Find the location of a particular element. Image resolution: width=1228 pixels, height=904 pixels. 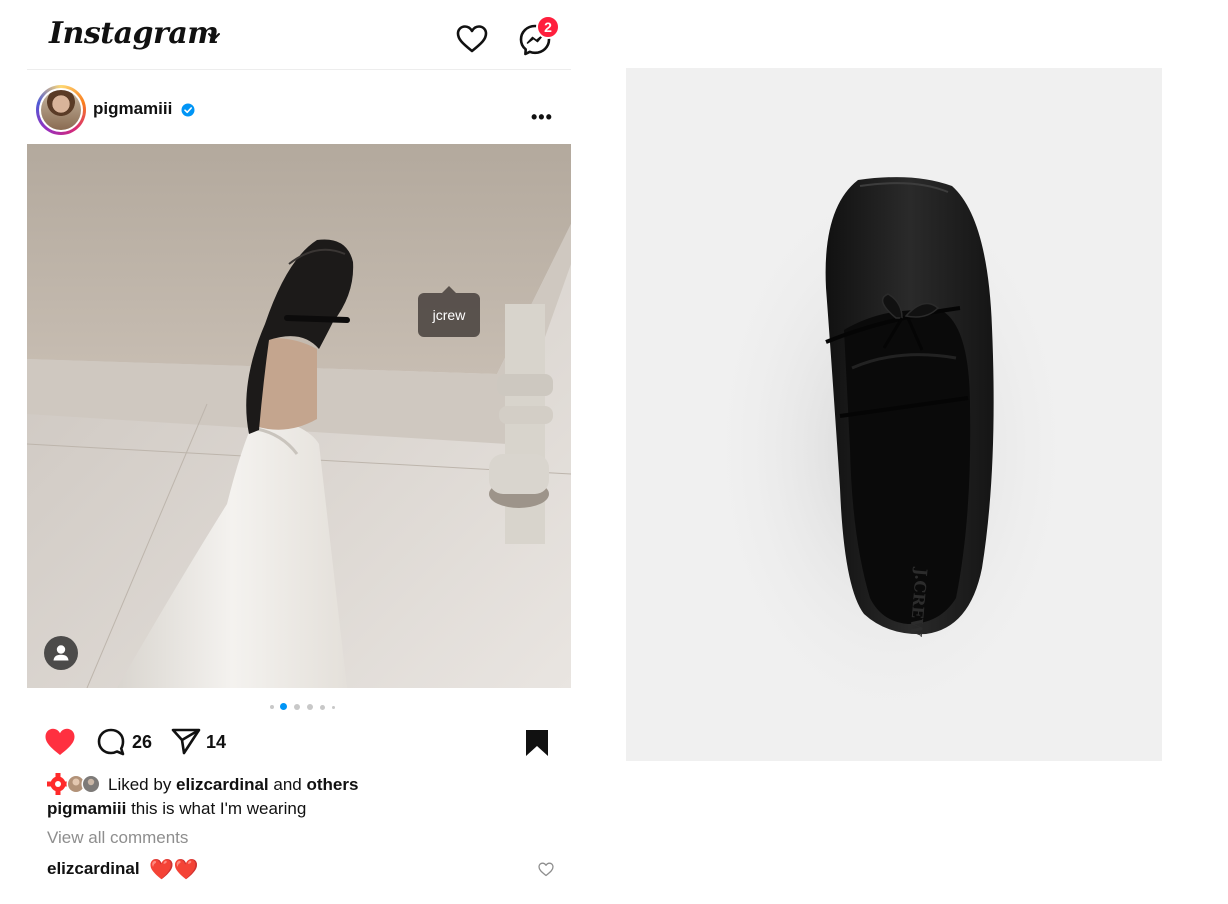

chevron-down-icon is located at coordinates (214, 37).